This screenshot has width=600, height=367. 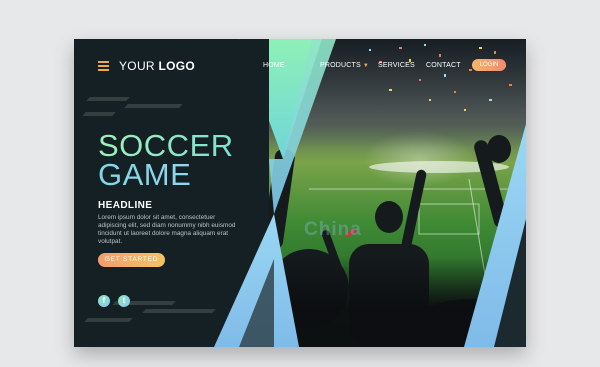 What do you see at coordinates (124, 301) in the screenshot?
I see `twitter-icon: t` at bounding box center [124, 301].